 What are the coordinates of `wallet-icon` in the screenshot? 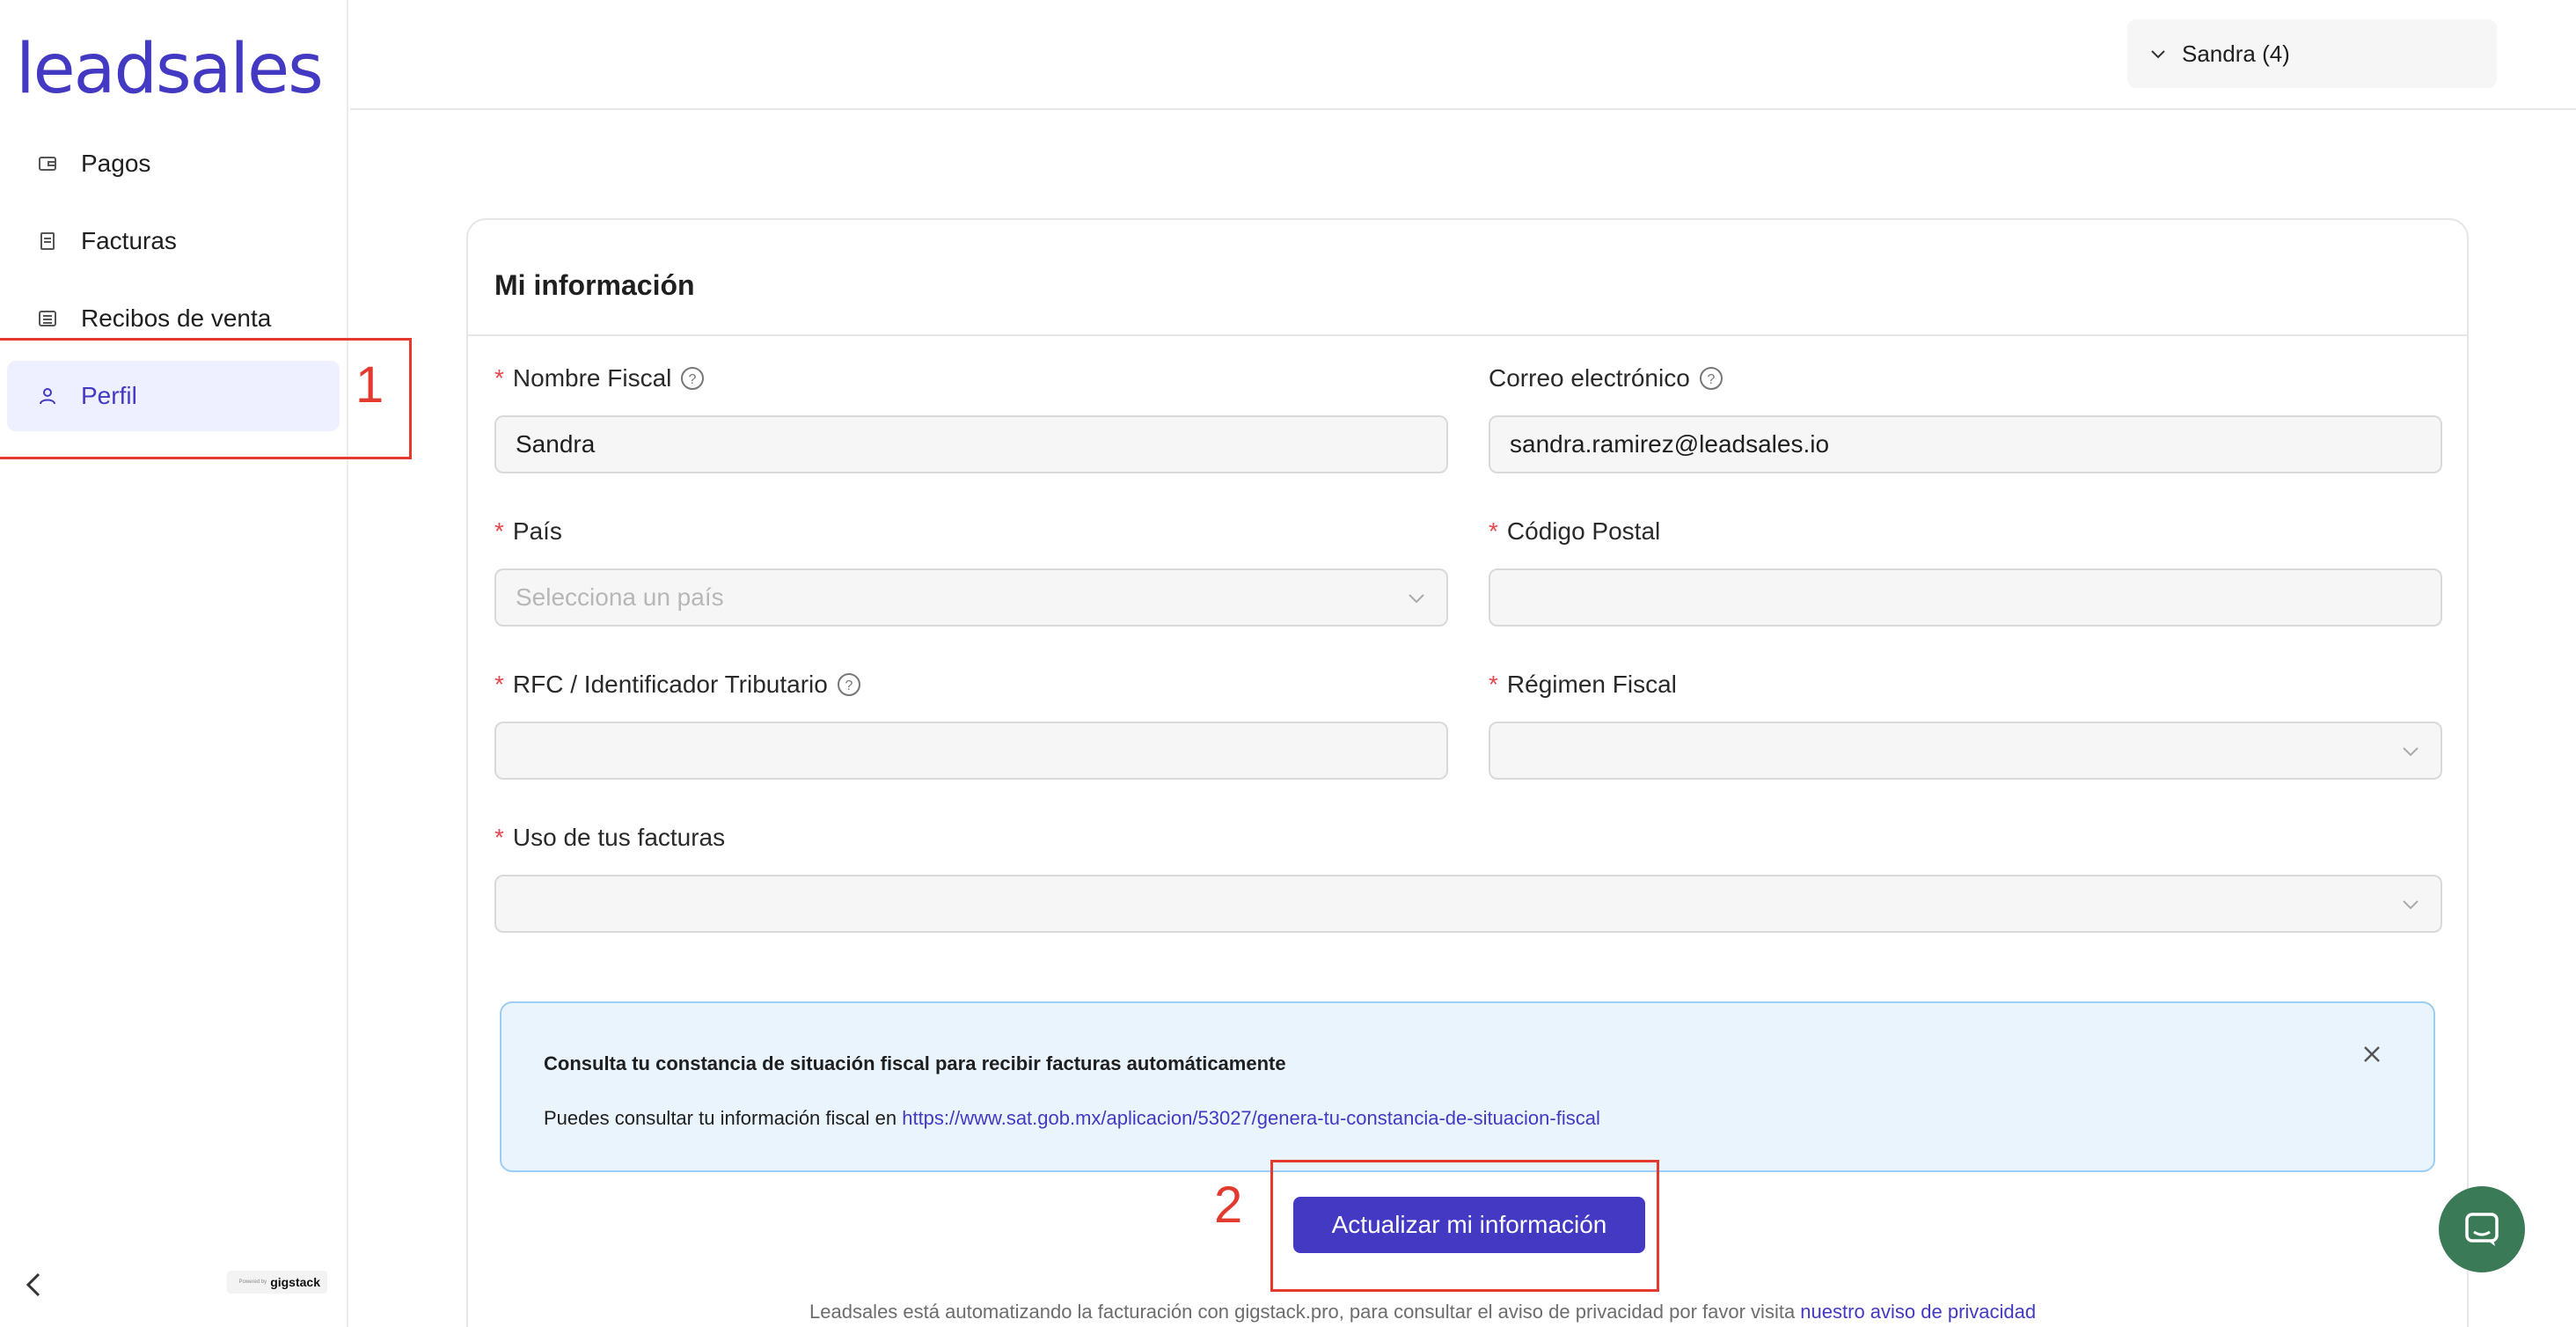 It's located at (47, 163).